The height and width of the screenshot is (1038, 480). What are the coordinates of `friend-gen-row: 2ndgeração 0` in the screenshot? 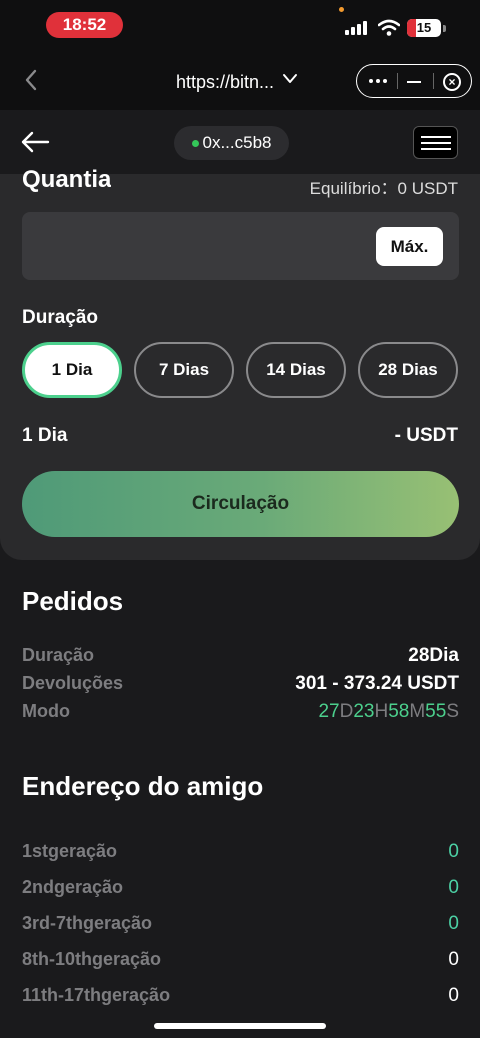 It's located at (240, 890).